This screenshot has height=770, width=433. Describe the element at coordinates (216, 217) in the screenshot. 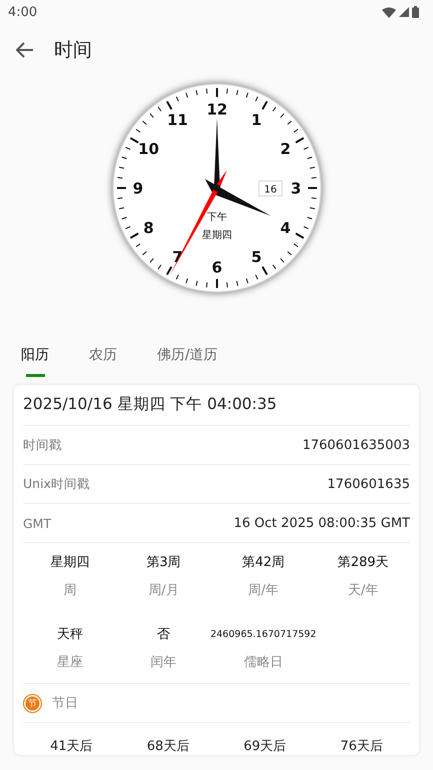

I see `period-label: 下午` at that location.